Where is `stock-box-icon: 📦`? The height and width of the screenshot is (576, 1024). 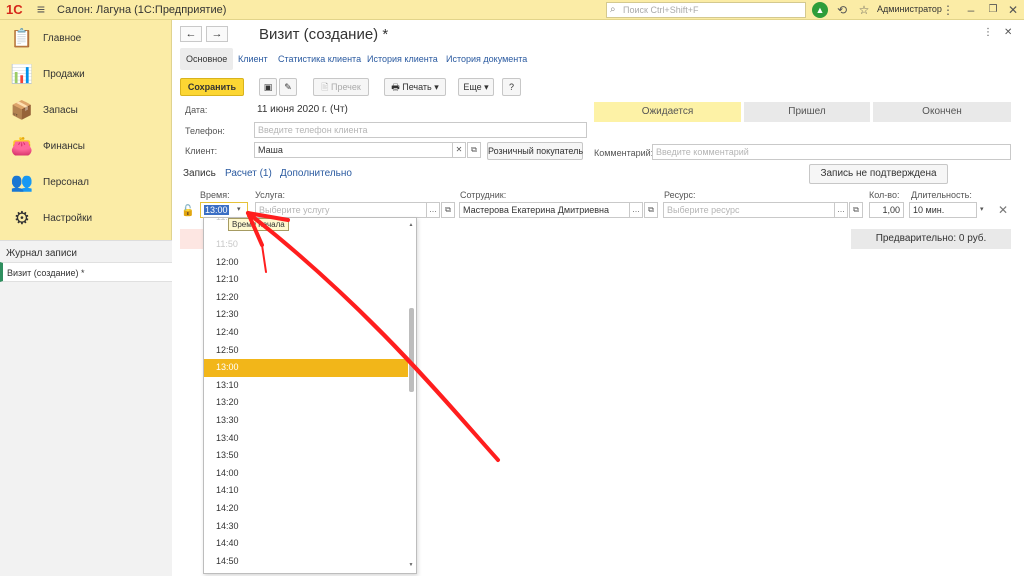
stock-box-icon: 📦 is located at coordinates (22, 110).